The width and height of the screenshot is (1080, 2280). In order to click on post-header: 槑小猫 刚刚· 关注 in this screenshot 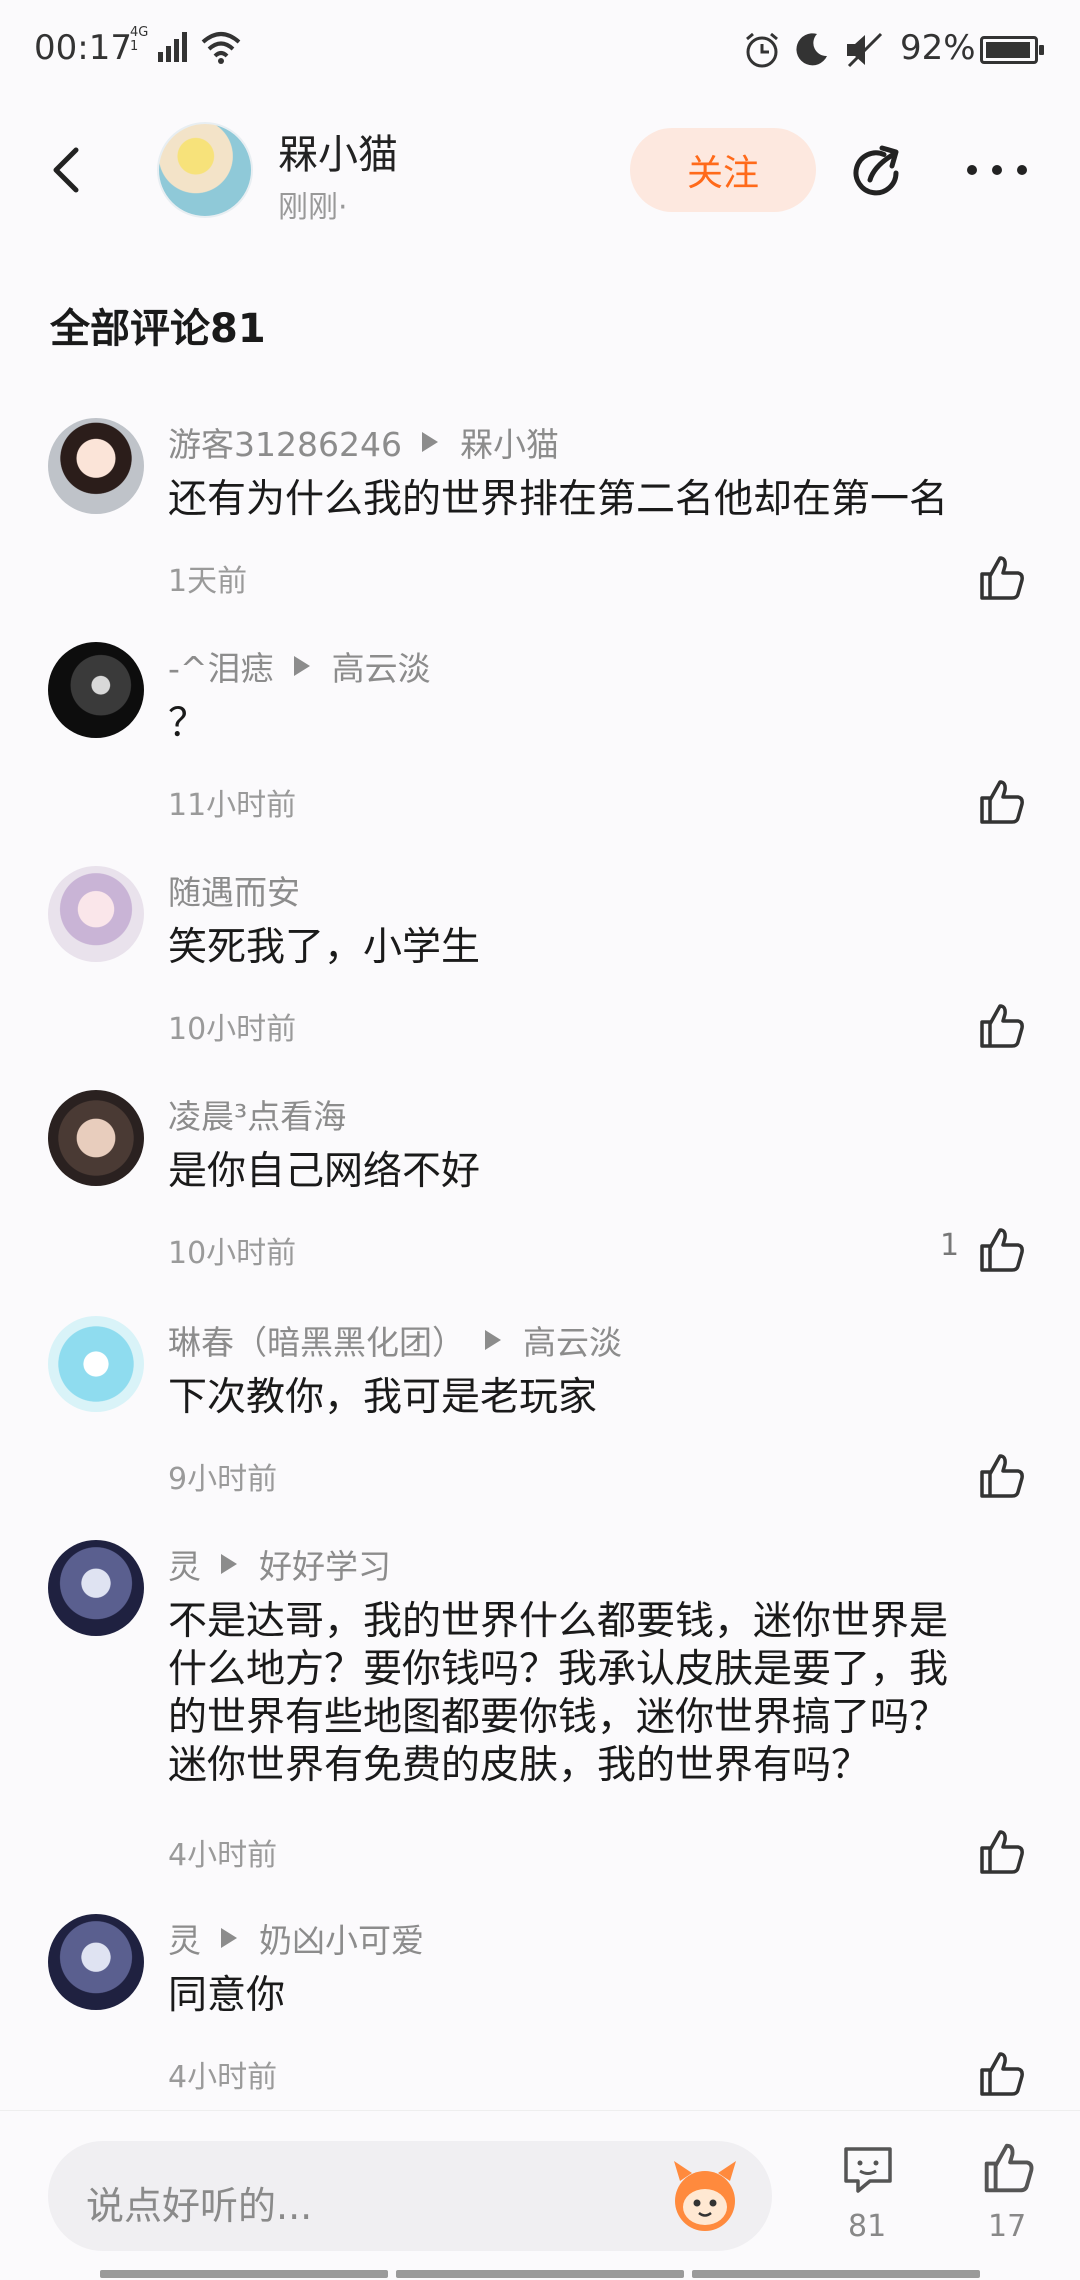, I will do `click(540, 172)`.